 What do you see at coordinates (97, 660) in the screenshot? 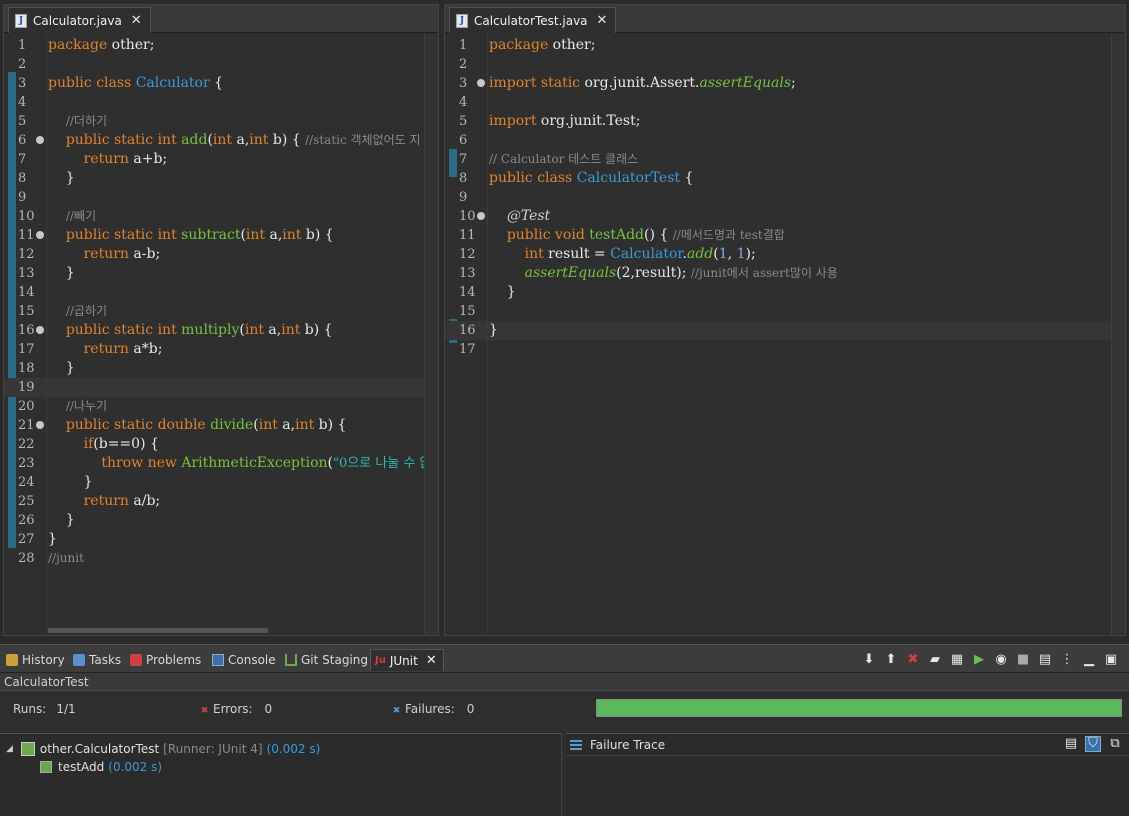
I see `tab-tasks: Tasks` at bounding box center [97, 660].